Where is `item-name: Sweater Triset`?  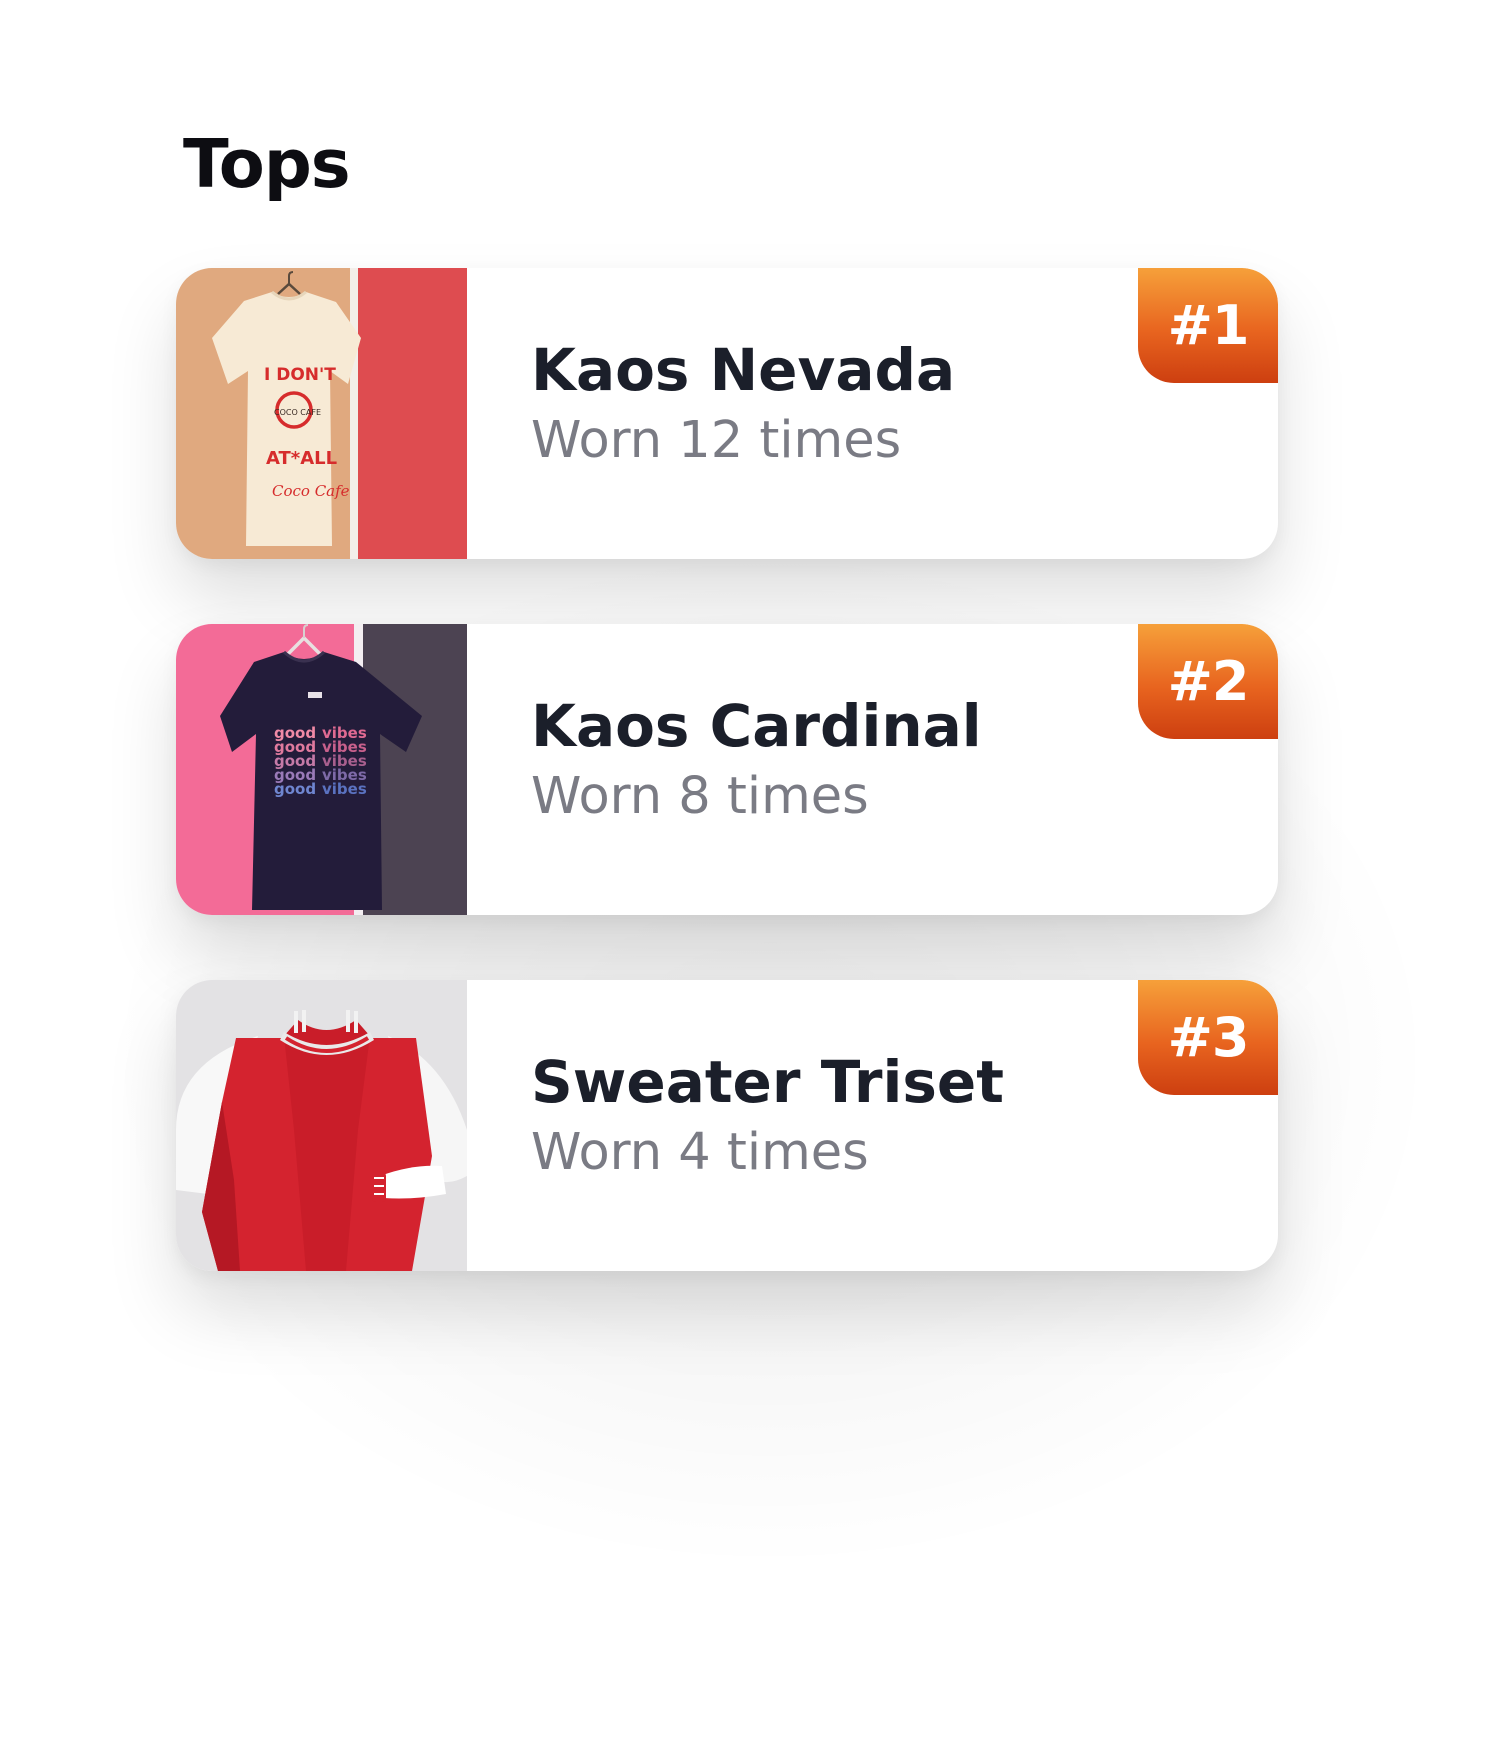
item-name: Sweater Triset is located at coordinates (767, 1082).